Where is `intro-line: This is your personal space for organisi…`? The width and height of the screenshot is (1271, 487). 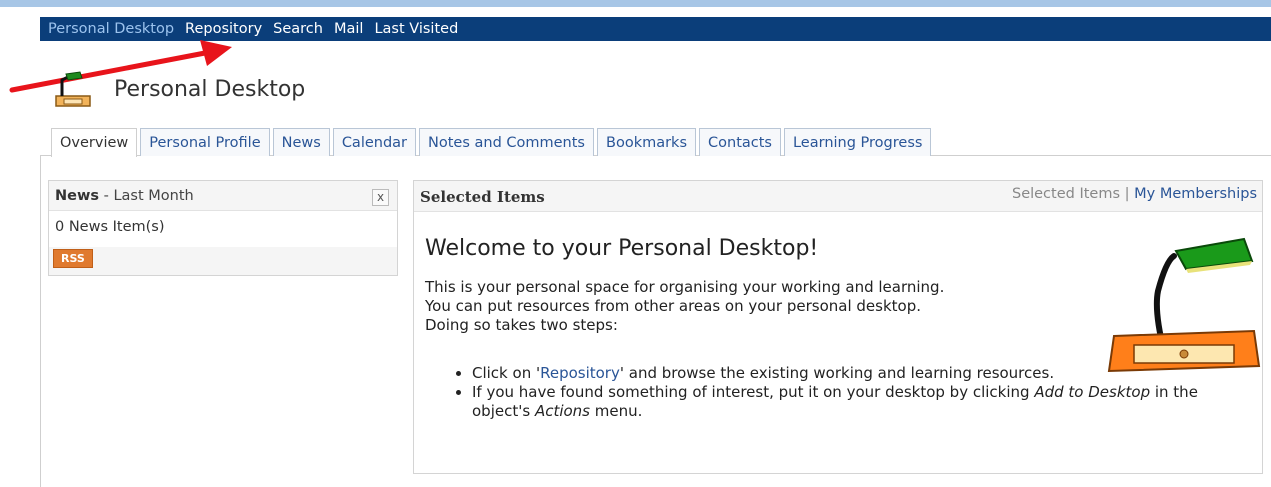
intro-line: This is your personal space for organisi… is located at coordinates (685, 287).